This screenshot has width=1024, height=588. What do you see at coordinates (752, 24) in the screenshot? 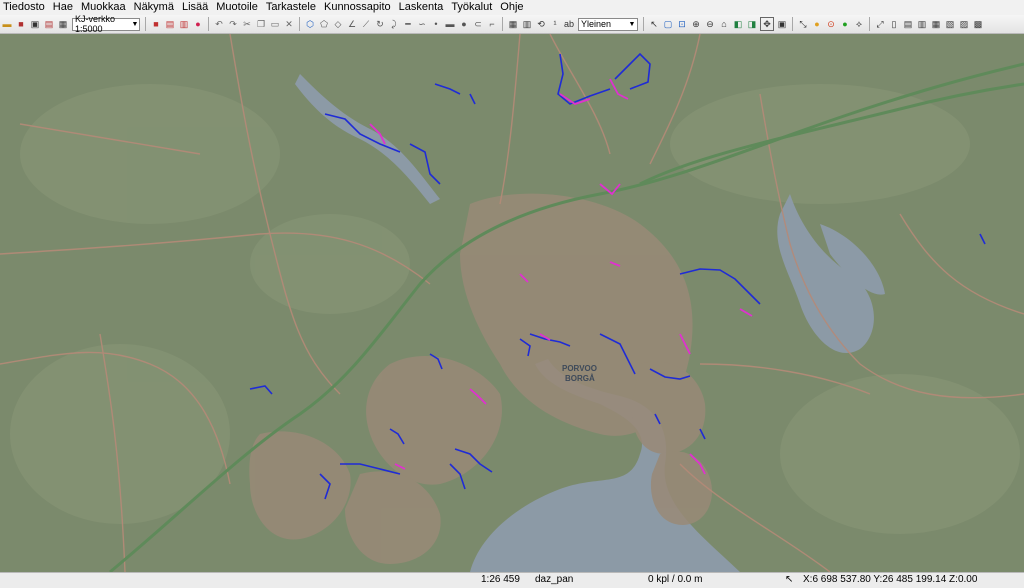
I see `next-view-icon: ◨` at bounding box center [752, 24].